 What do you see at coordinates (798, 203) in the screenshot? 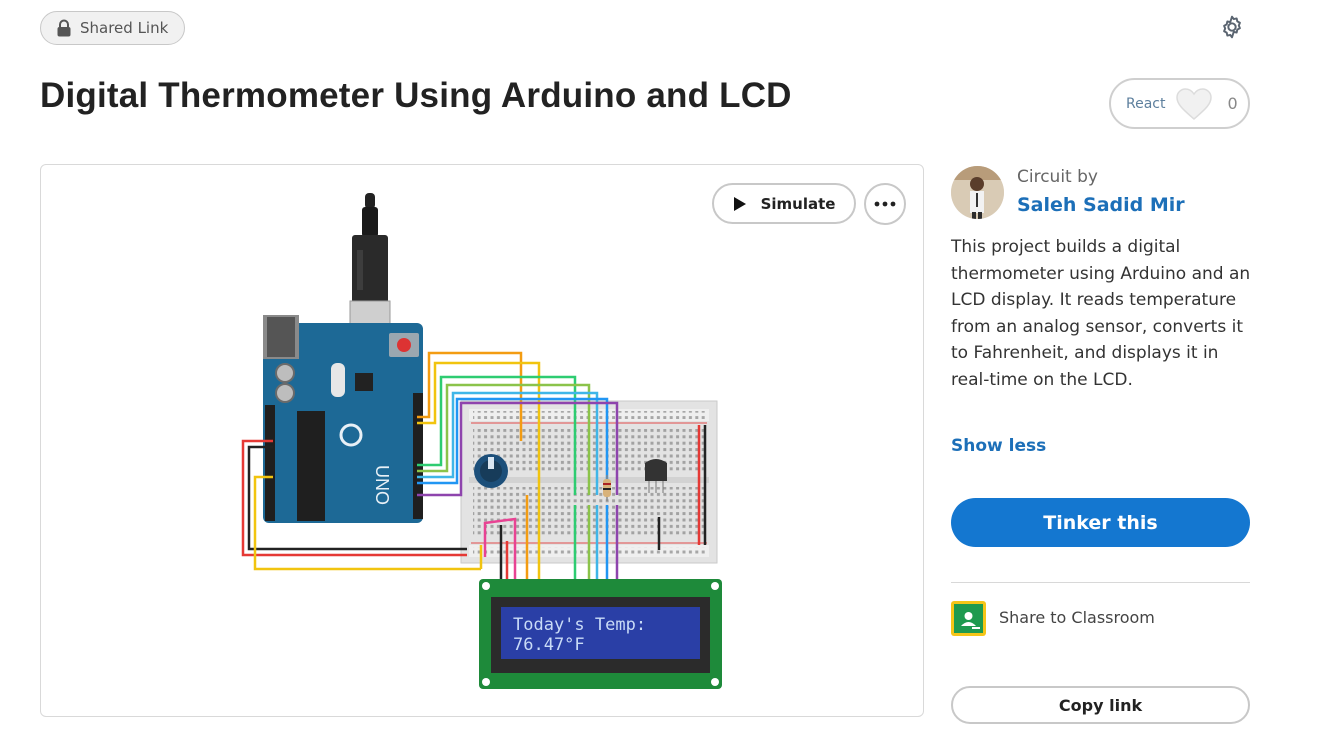
I see `simulate-label: Simulate` at bounding box center [798, 203].